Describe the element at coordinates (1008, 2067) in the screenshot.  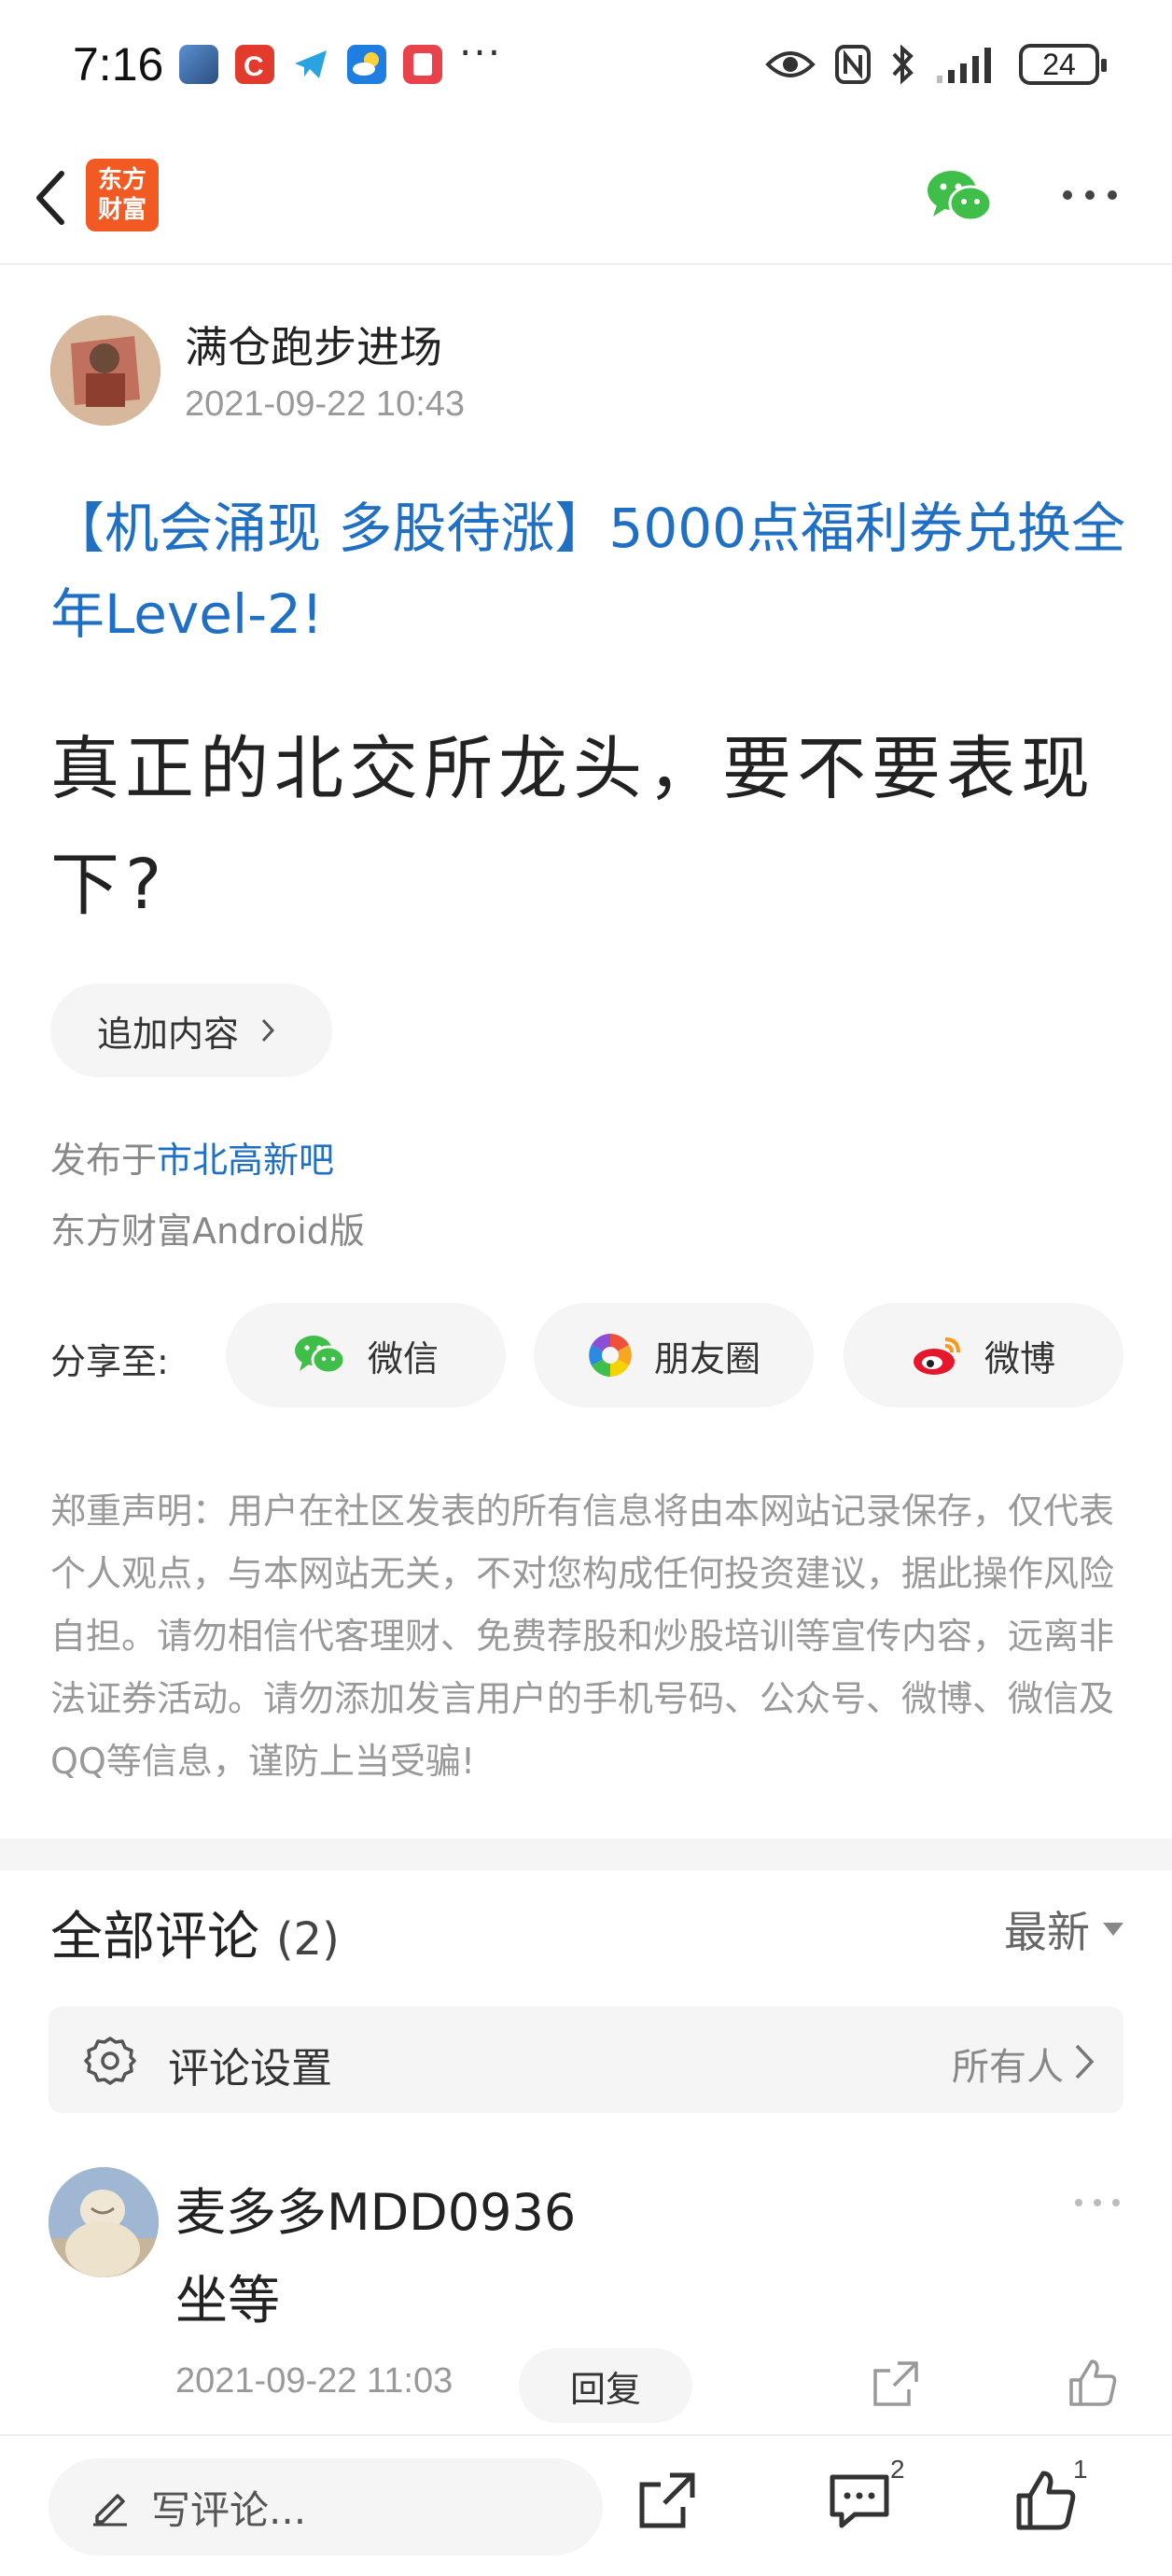
I see `comment-settings-value: 所有人` at that location.